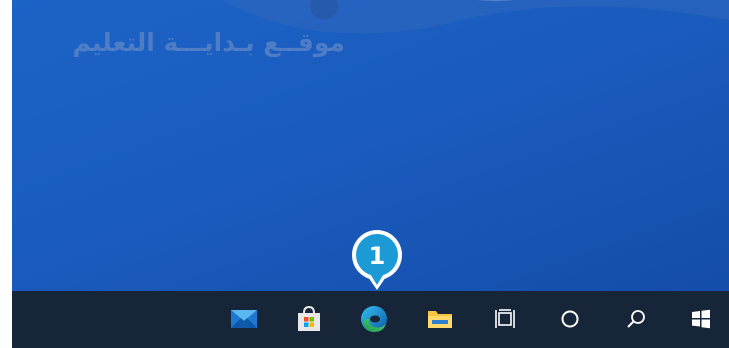 Image resolution: width=729 pixels, height=348 pixels. I want to click on windows-start-icon, so click(701, 319).